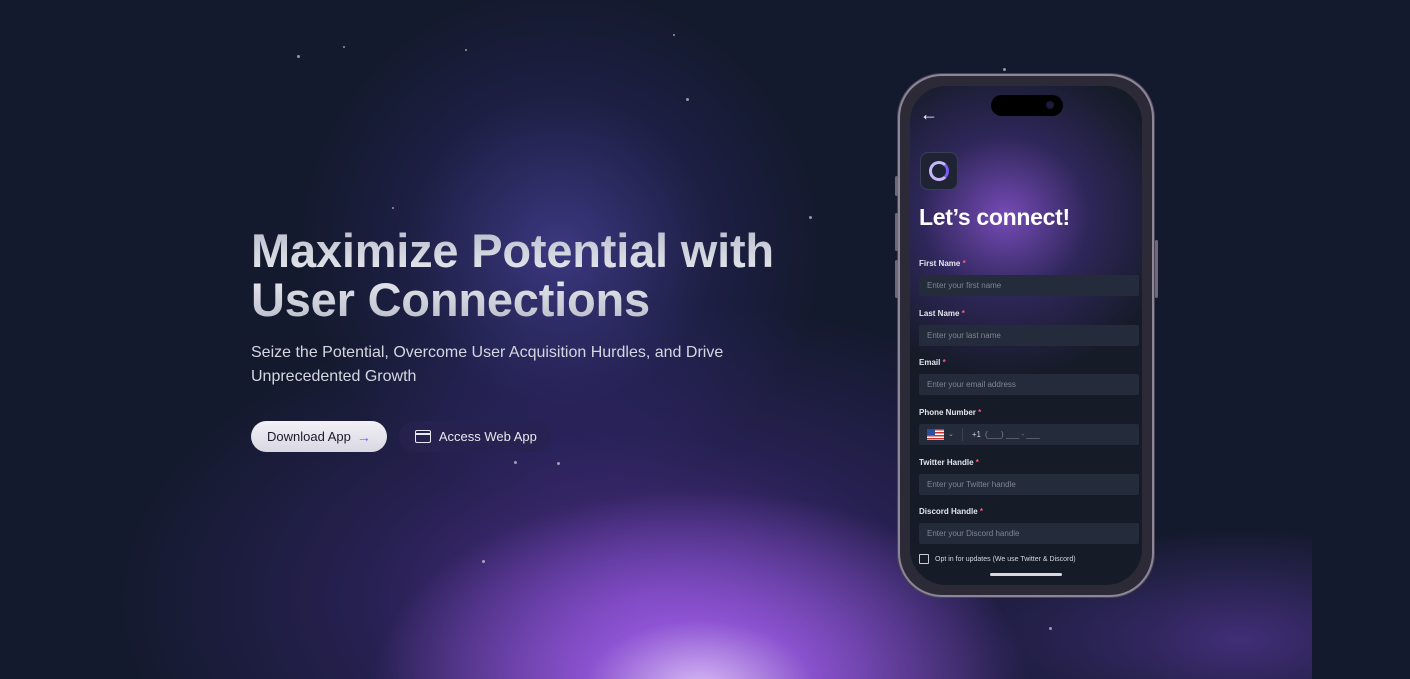 The height and width of the screenshot is (679, 1410). I want to click on last-name-label: Last Name *, so click(942, 313).